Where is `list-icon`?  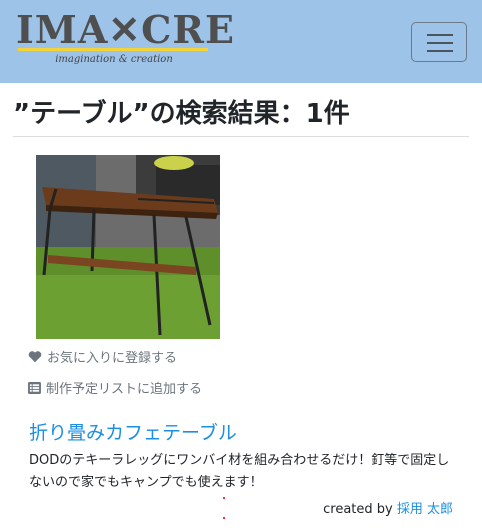
list-icon is located at coordinates (34, 387).